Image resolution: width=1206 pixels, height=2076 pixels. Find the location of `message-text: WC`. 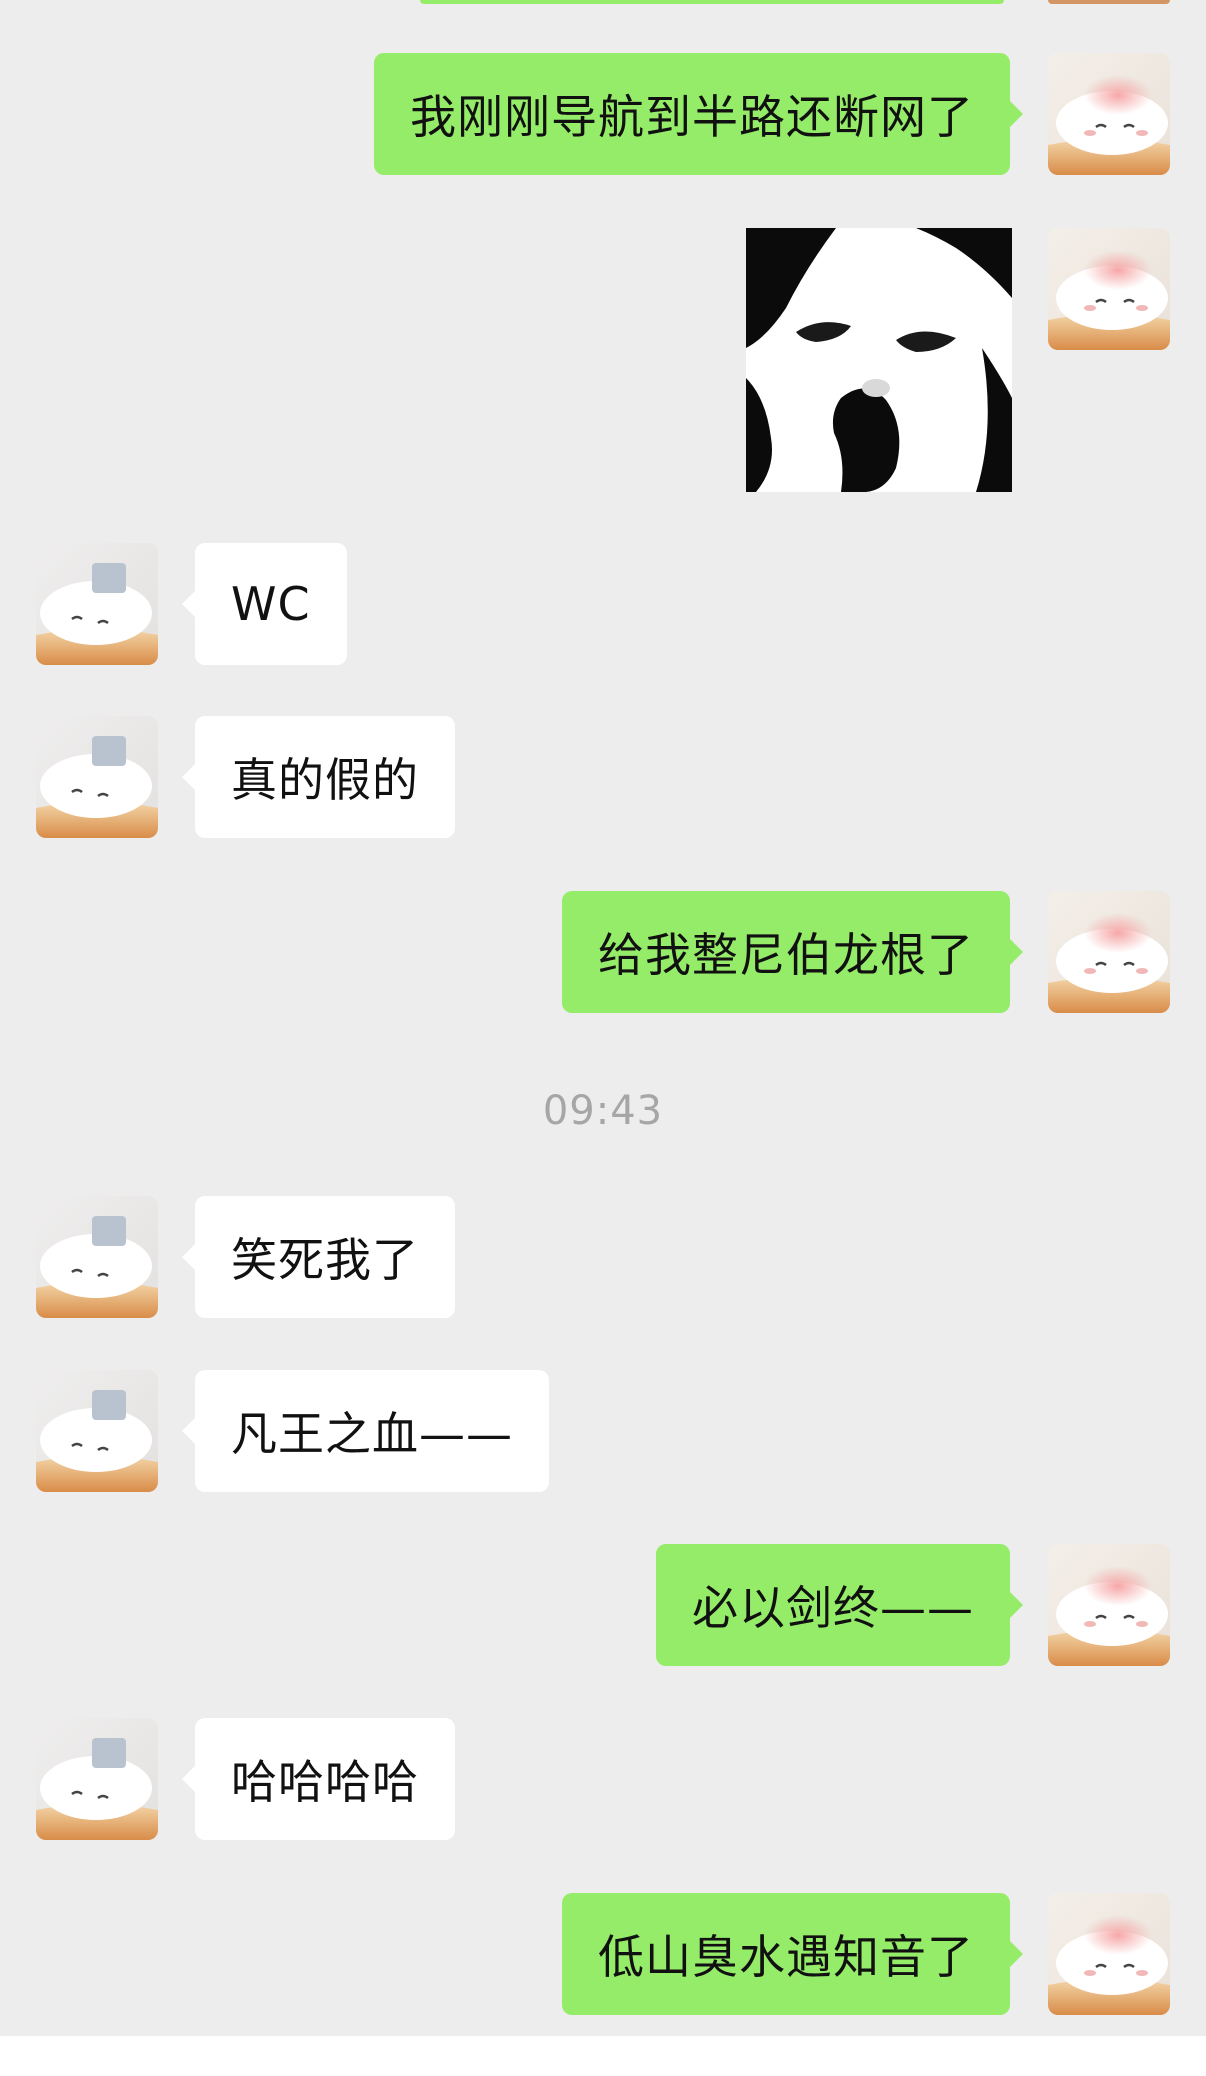

message-text: WC is located at coordinates (271, 604).